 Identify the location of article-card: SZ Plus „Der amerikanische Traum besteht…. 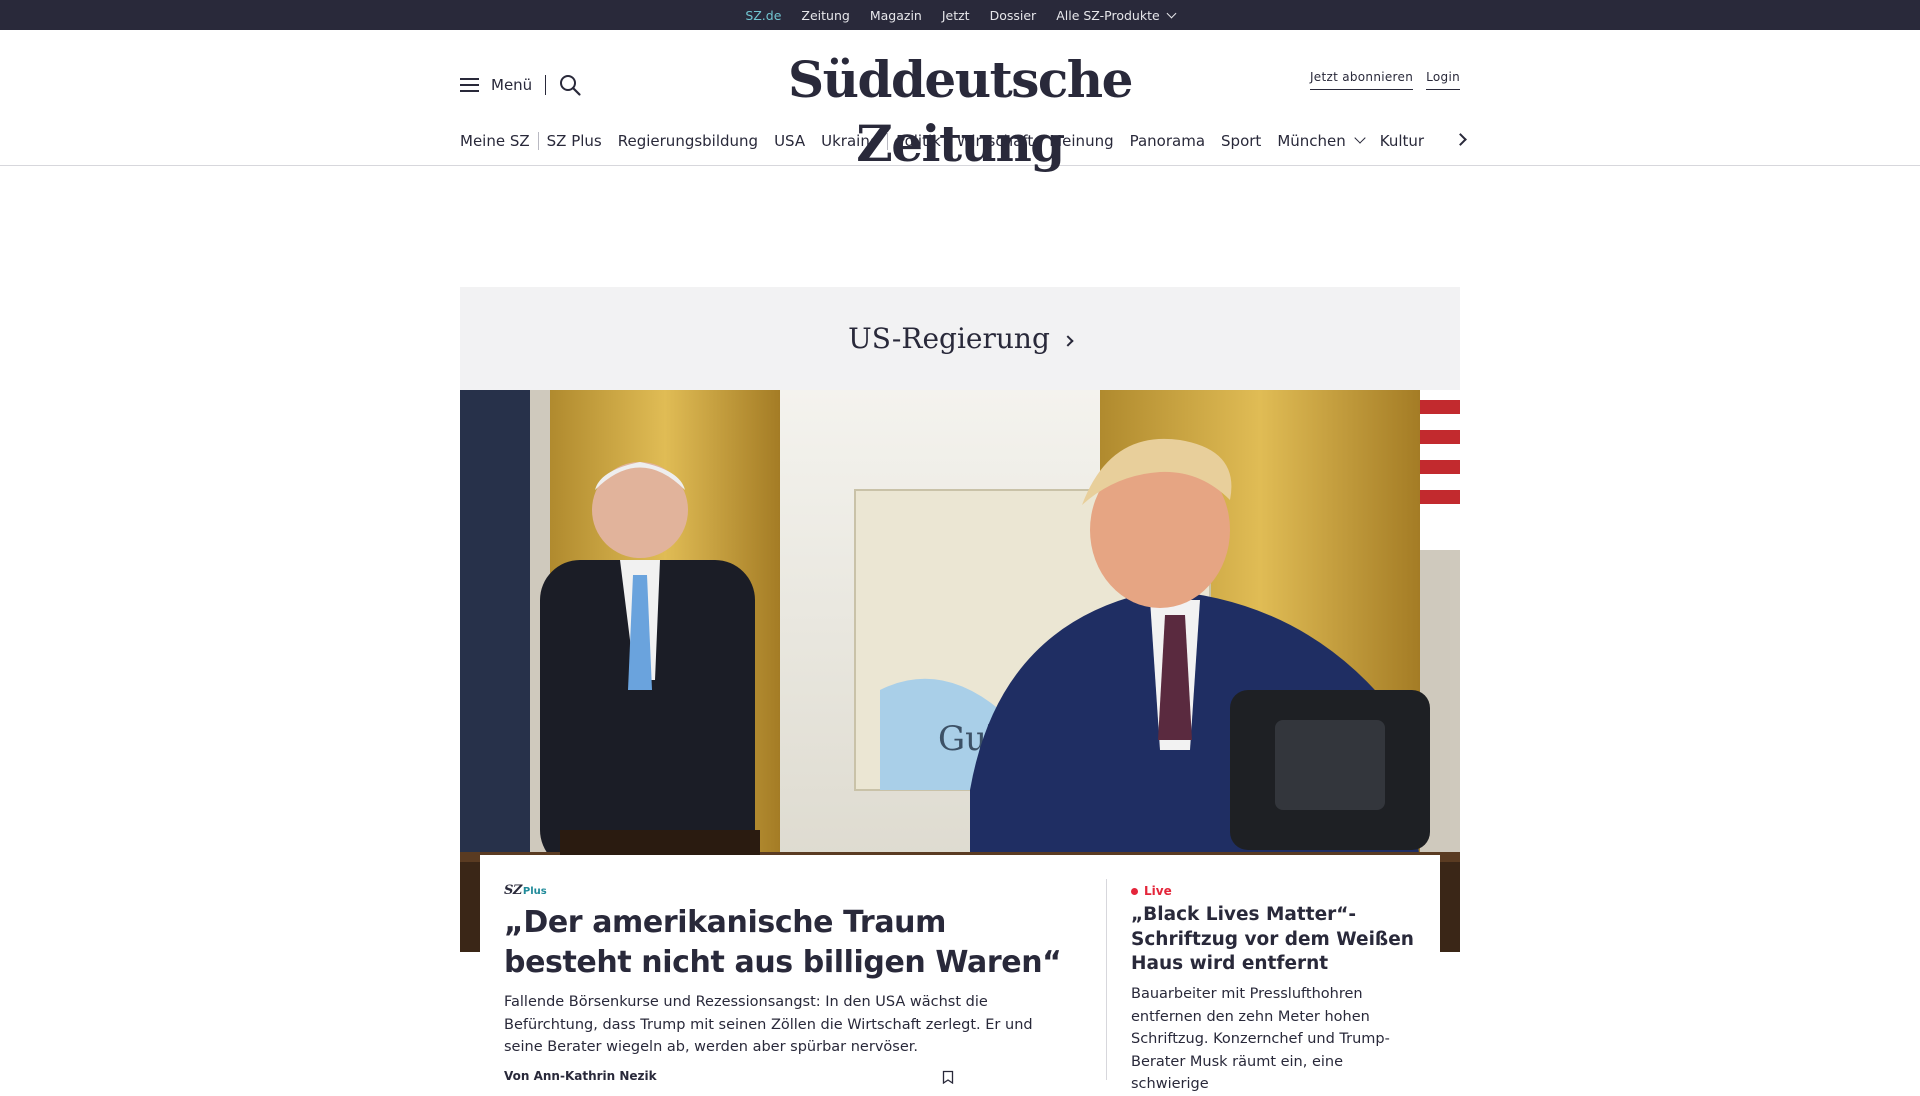
(960, 973).